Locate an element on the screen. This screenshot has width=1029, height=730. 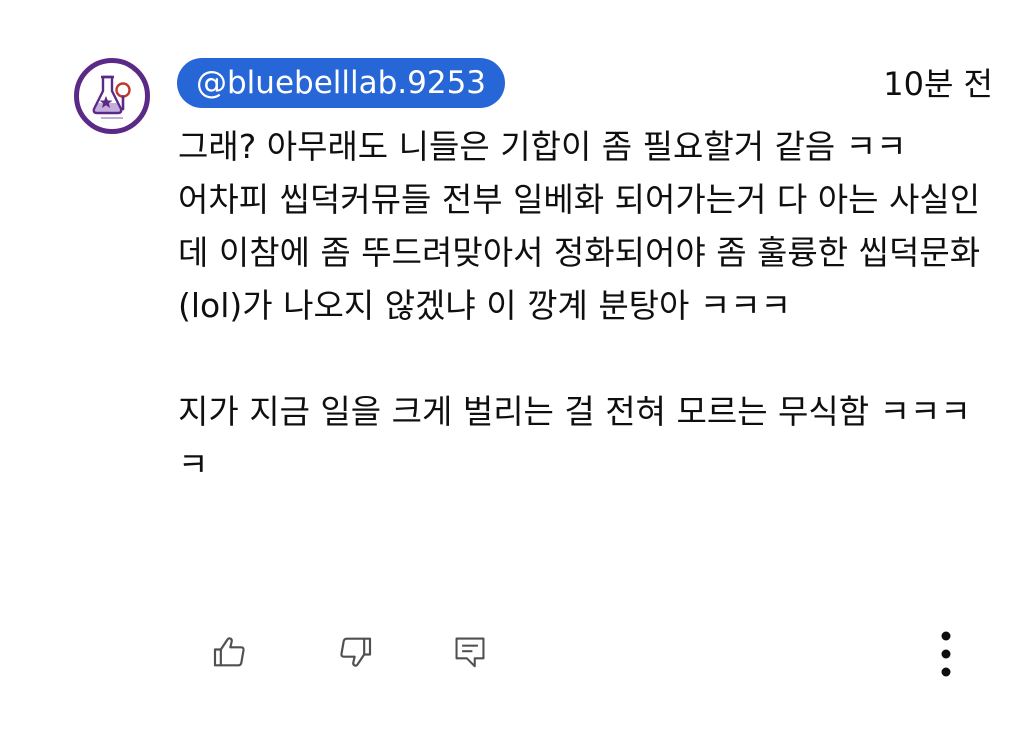
comment-line: 지가 지금 일을 크게 벌리는 걸 전혀 모르는 무식함 ㅋㅋㅋㅋ is located at coordinates (574, 438).